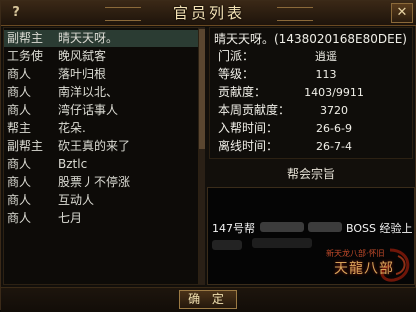  What do you see at coordinates (254, 110) in the screenshot?
I see `info-label: 本周贡献度：` at bounding box center [254, 110].